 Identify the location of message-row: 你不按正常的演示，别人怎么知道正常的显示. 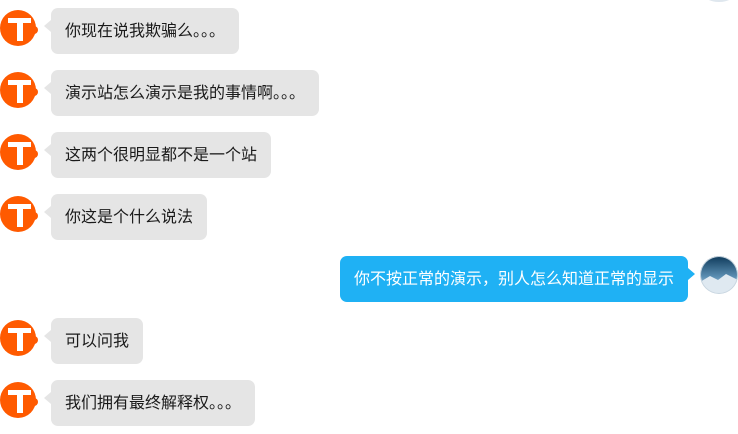
(369, 280).